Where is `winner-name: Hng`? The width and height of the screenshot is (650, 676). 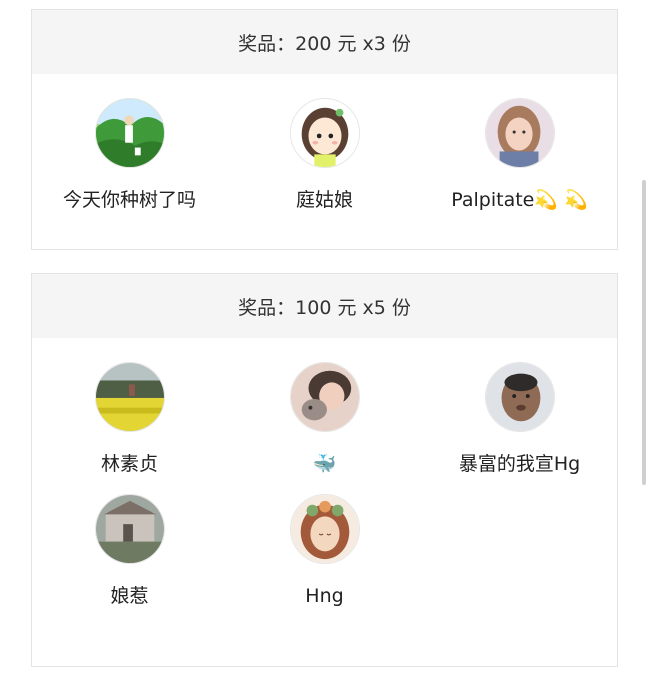 winner-name: Hng is located at coordinates (324, 595).